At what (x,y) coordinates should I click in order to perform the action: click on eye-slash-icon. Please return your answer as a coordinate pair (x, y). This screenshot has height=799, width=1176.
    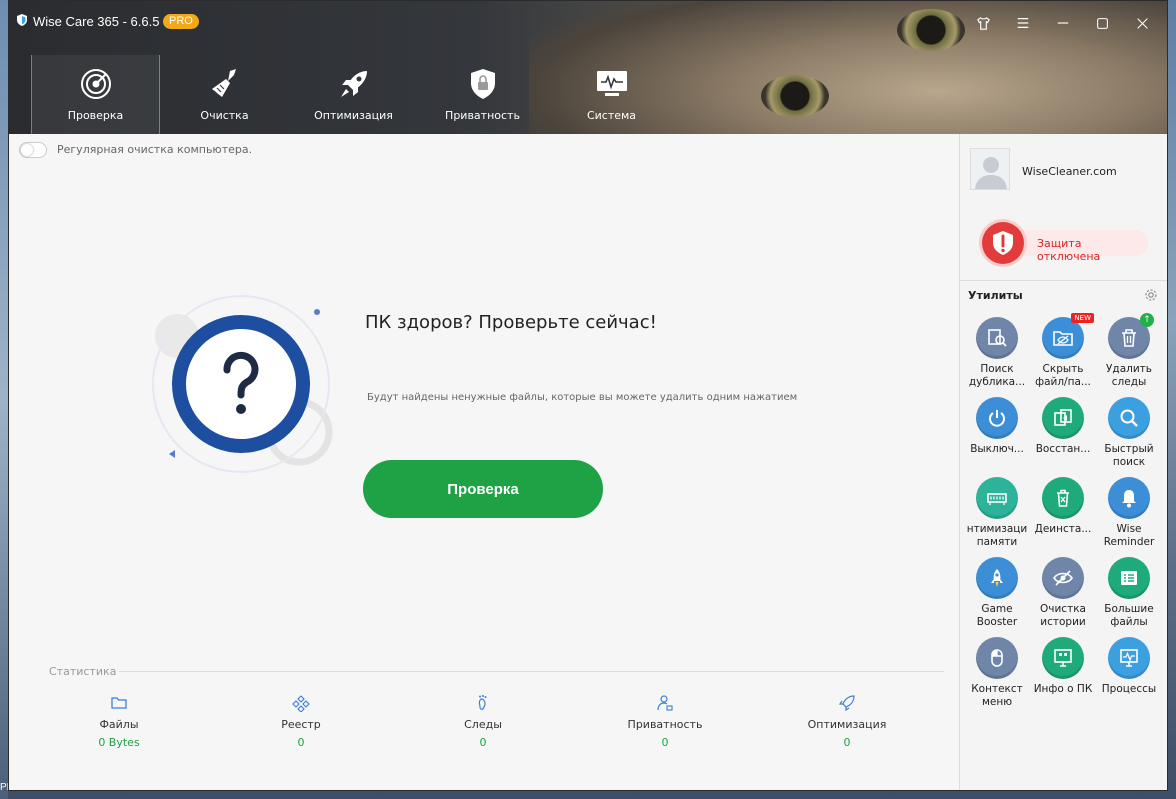
    Looking at the image, I should click on (1063, 578).